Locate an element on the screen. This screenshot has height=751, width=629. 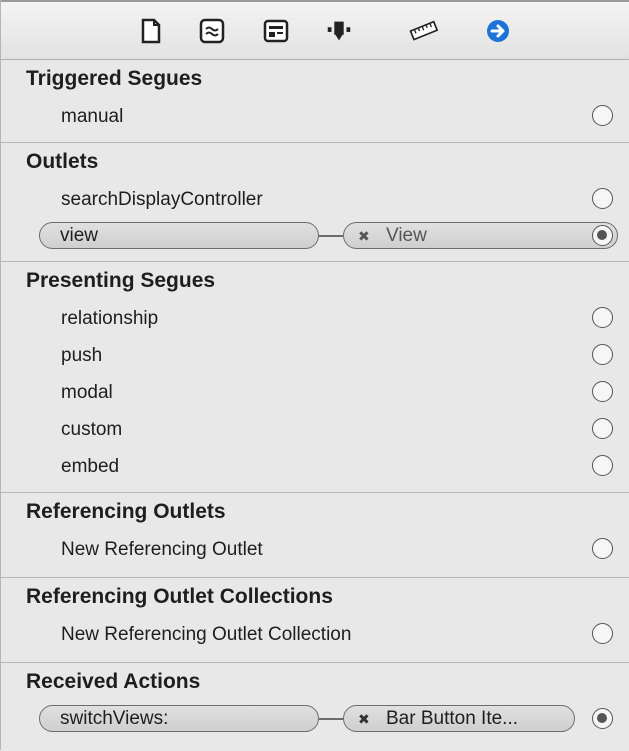
connections-inspector-icon is located at coordinates (498, 31).